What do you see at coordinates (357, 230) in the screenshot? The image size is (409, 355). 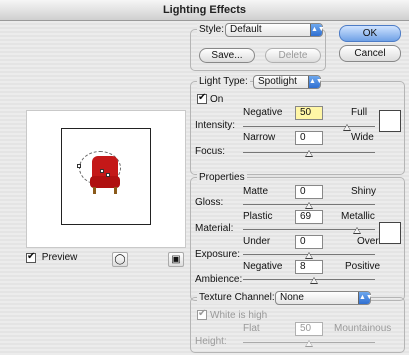 I see `material-slider-thumb` at bounding box center [357, 230].